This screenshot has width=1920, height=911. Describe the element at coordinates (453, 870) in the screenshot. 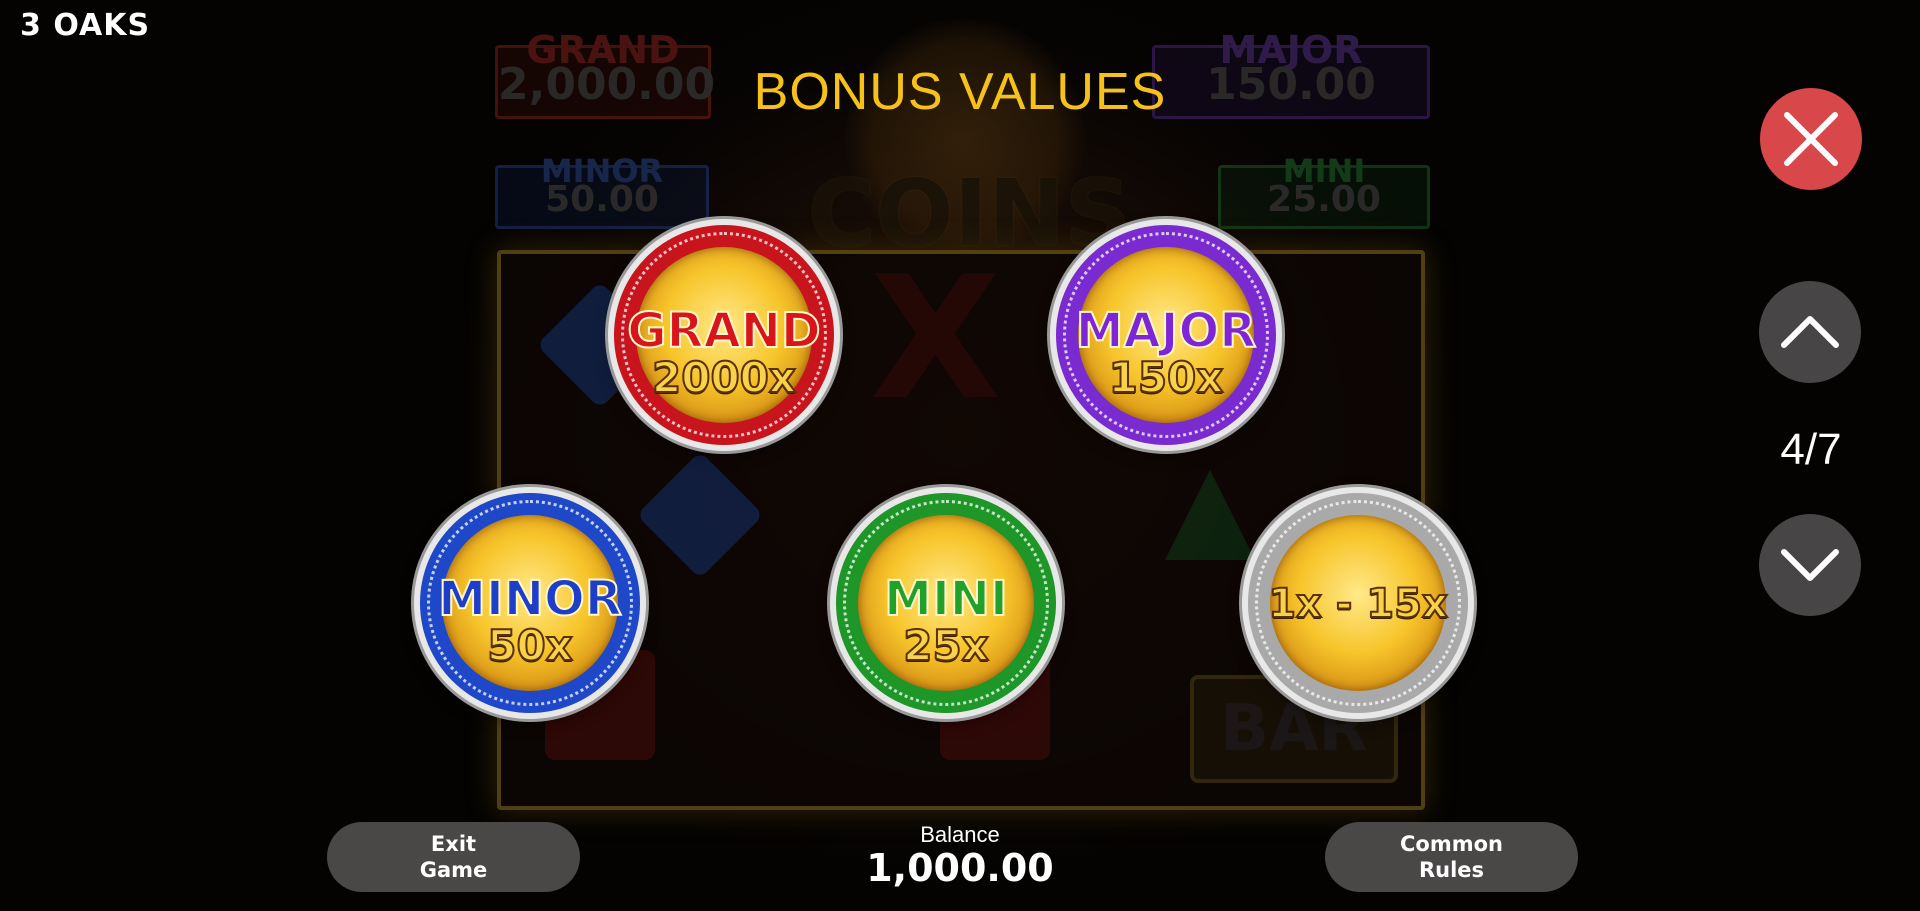

I see `exit-game-label-line2: Game` at that location.